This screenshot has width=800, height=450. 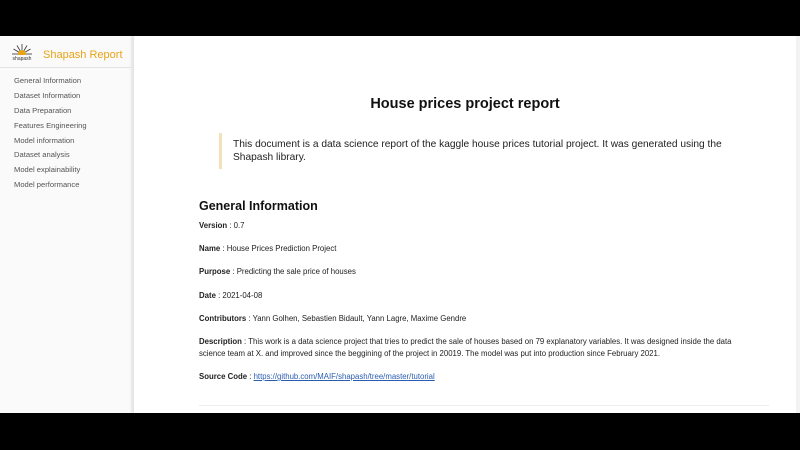 I want to click on field-label: Purpose, so click(x=215, y=271).